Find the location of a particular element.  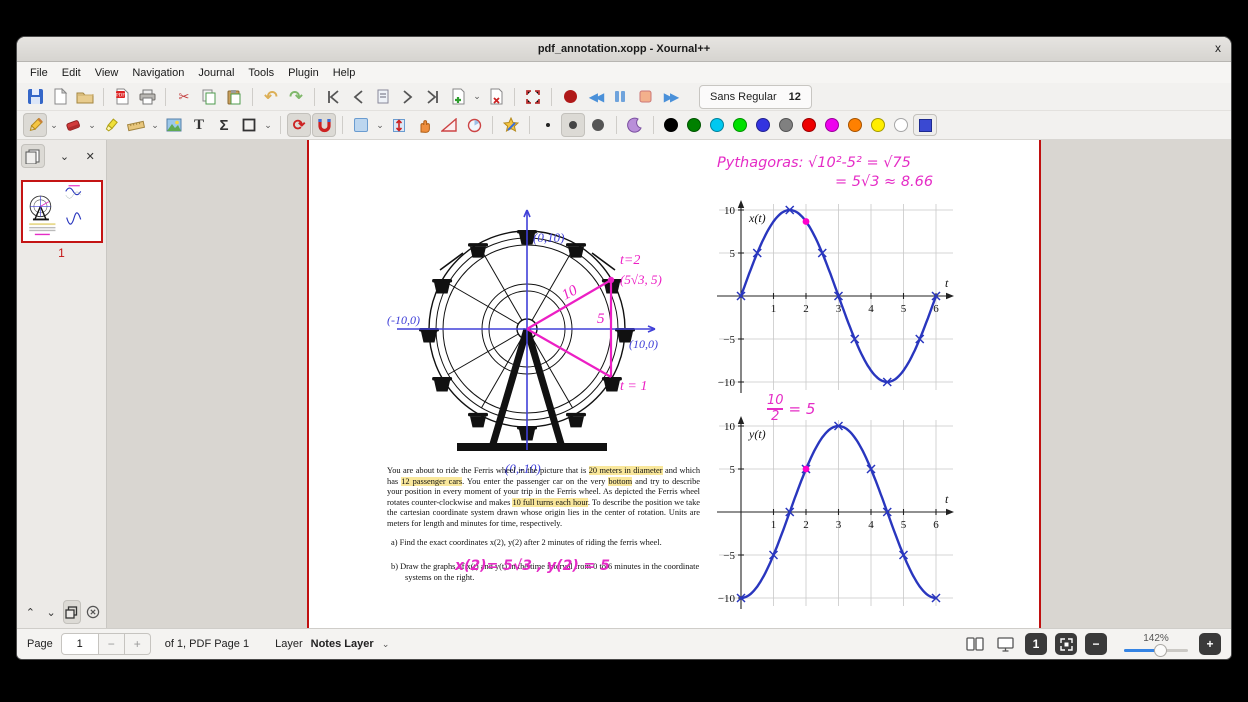

window-title: pdf_annotation.xopp - Xournal++ is located at coordinates (624, 49).